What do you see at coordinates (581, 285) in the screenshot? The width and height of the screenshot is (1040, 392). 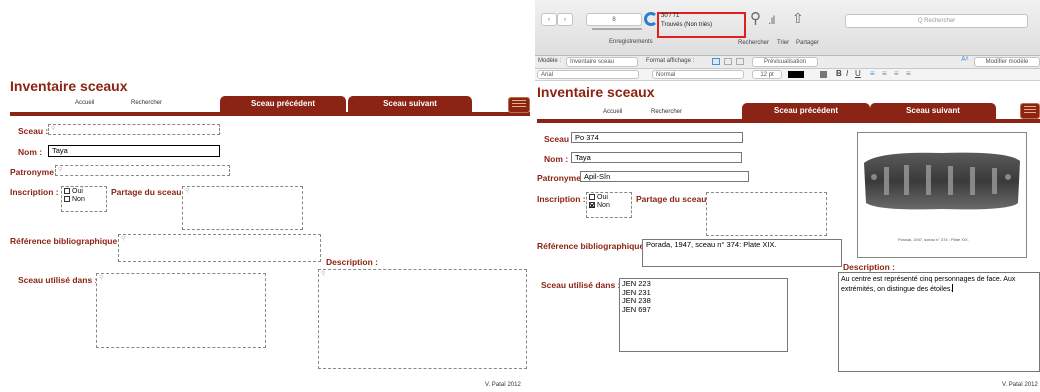 I see `label-sceau-utilise-browse: Sceau utilisé dans :` at bounding box center [581, 285].